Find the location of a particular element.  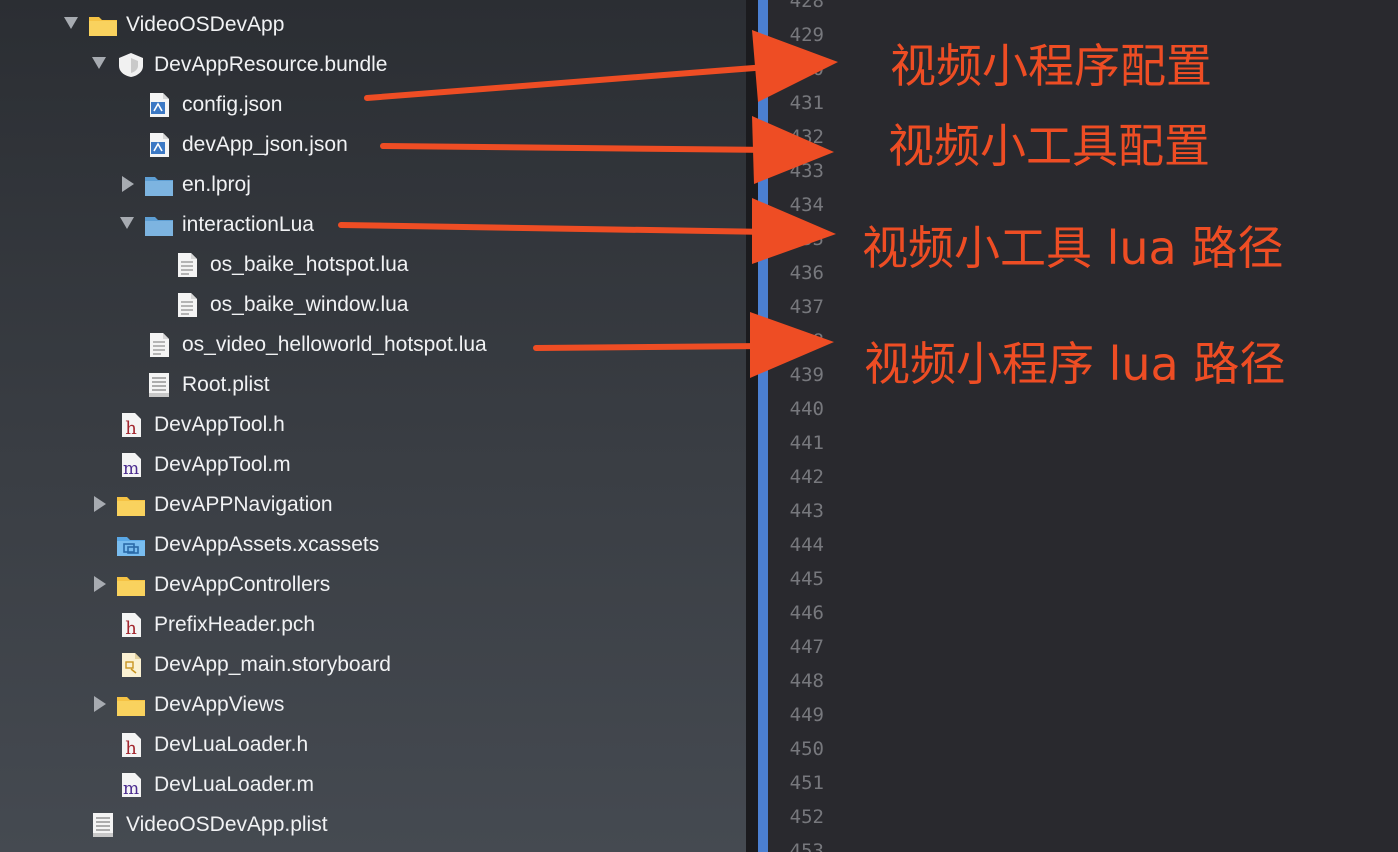

arrow-interaction-head is located at coordinates (794, 231).